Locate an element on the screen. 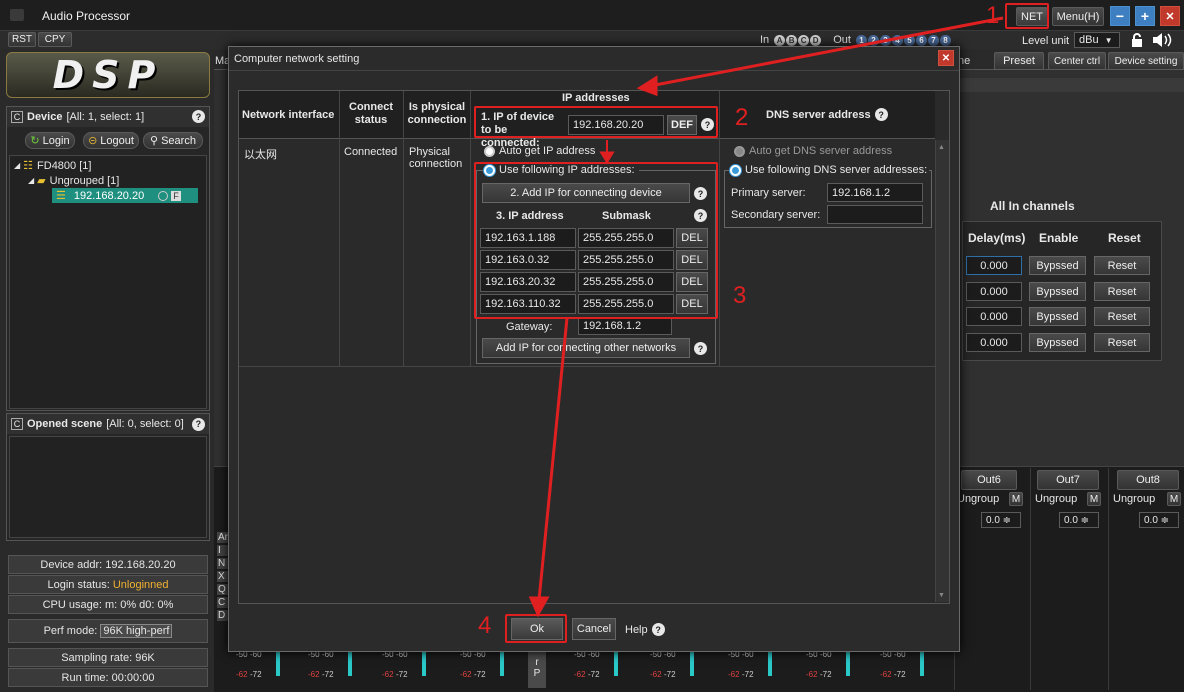 Image resolution: width=1184 pixels, height=692 pixels. gateway-field: 192.168.1.2 is located at coordinates (625, 326).